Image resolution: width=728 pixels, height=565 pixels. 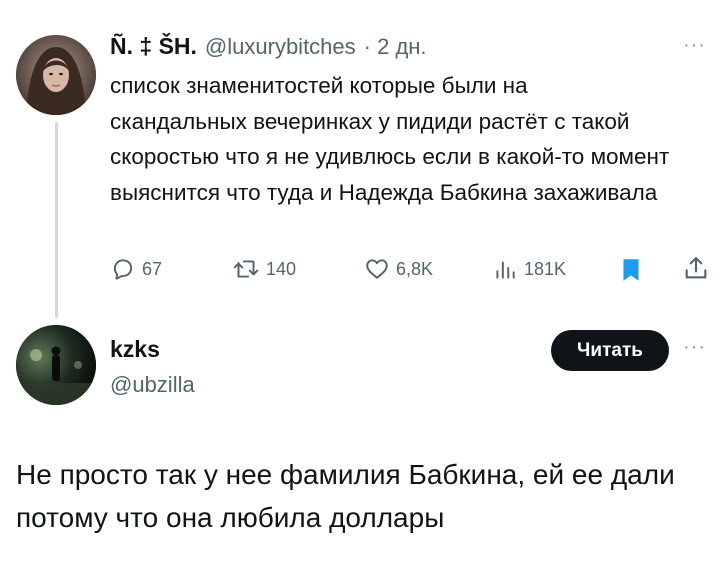 I want to click on repost-button: 140, so click(x=264, y=269).